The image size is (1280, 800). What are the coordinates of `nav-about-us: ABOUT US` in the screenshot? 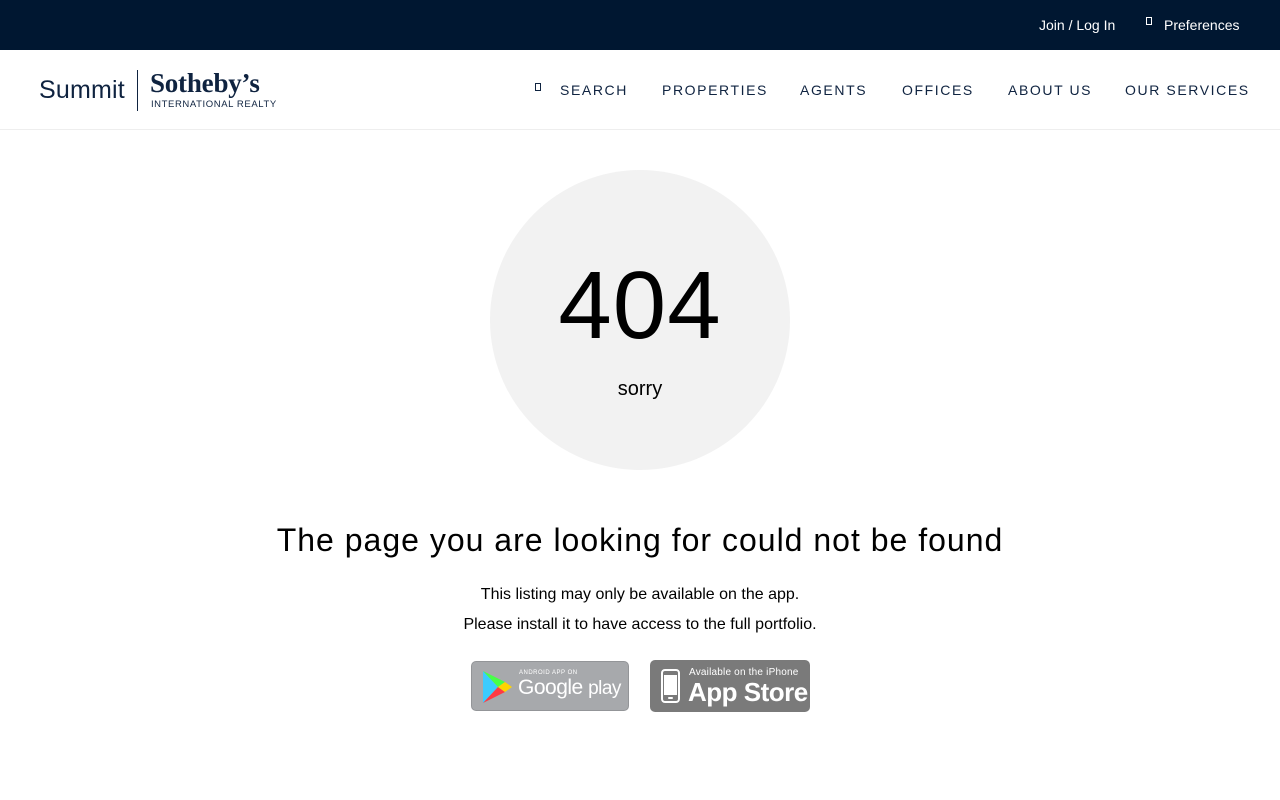 It's located at (1050, 90).